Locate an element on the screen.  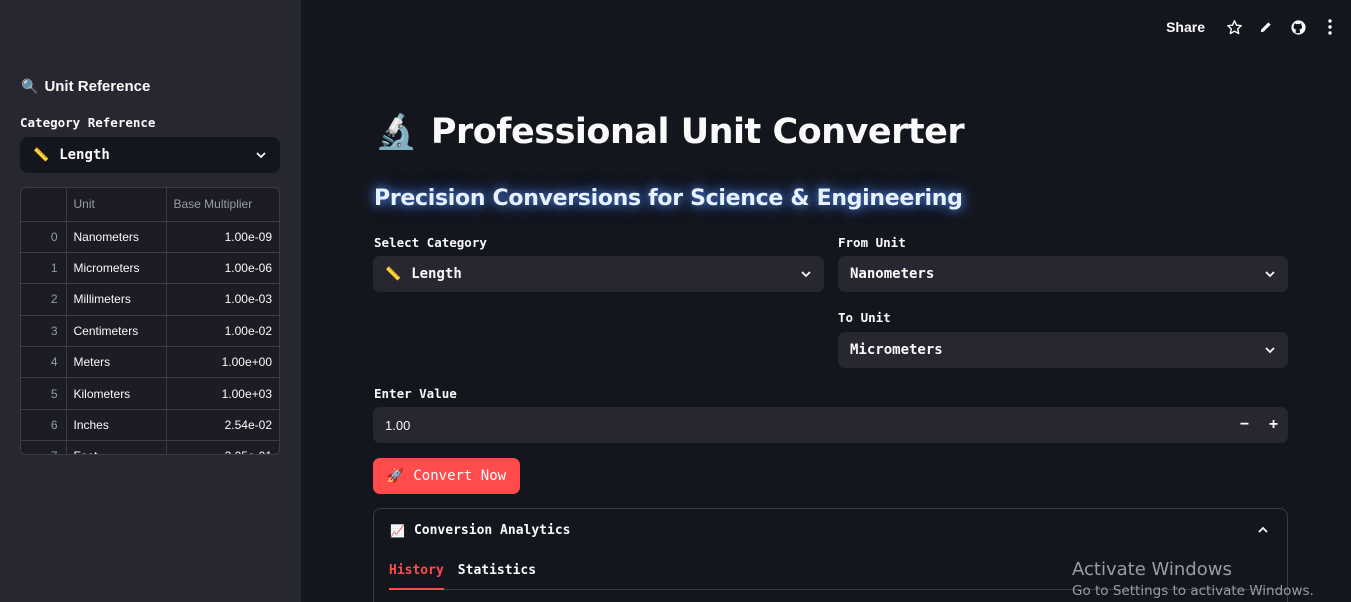
top-toolbar: Share is located at coordinates (1252, 27).